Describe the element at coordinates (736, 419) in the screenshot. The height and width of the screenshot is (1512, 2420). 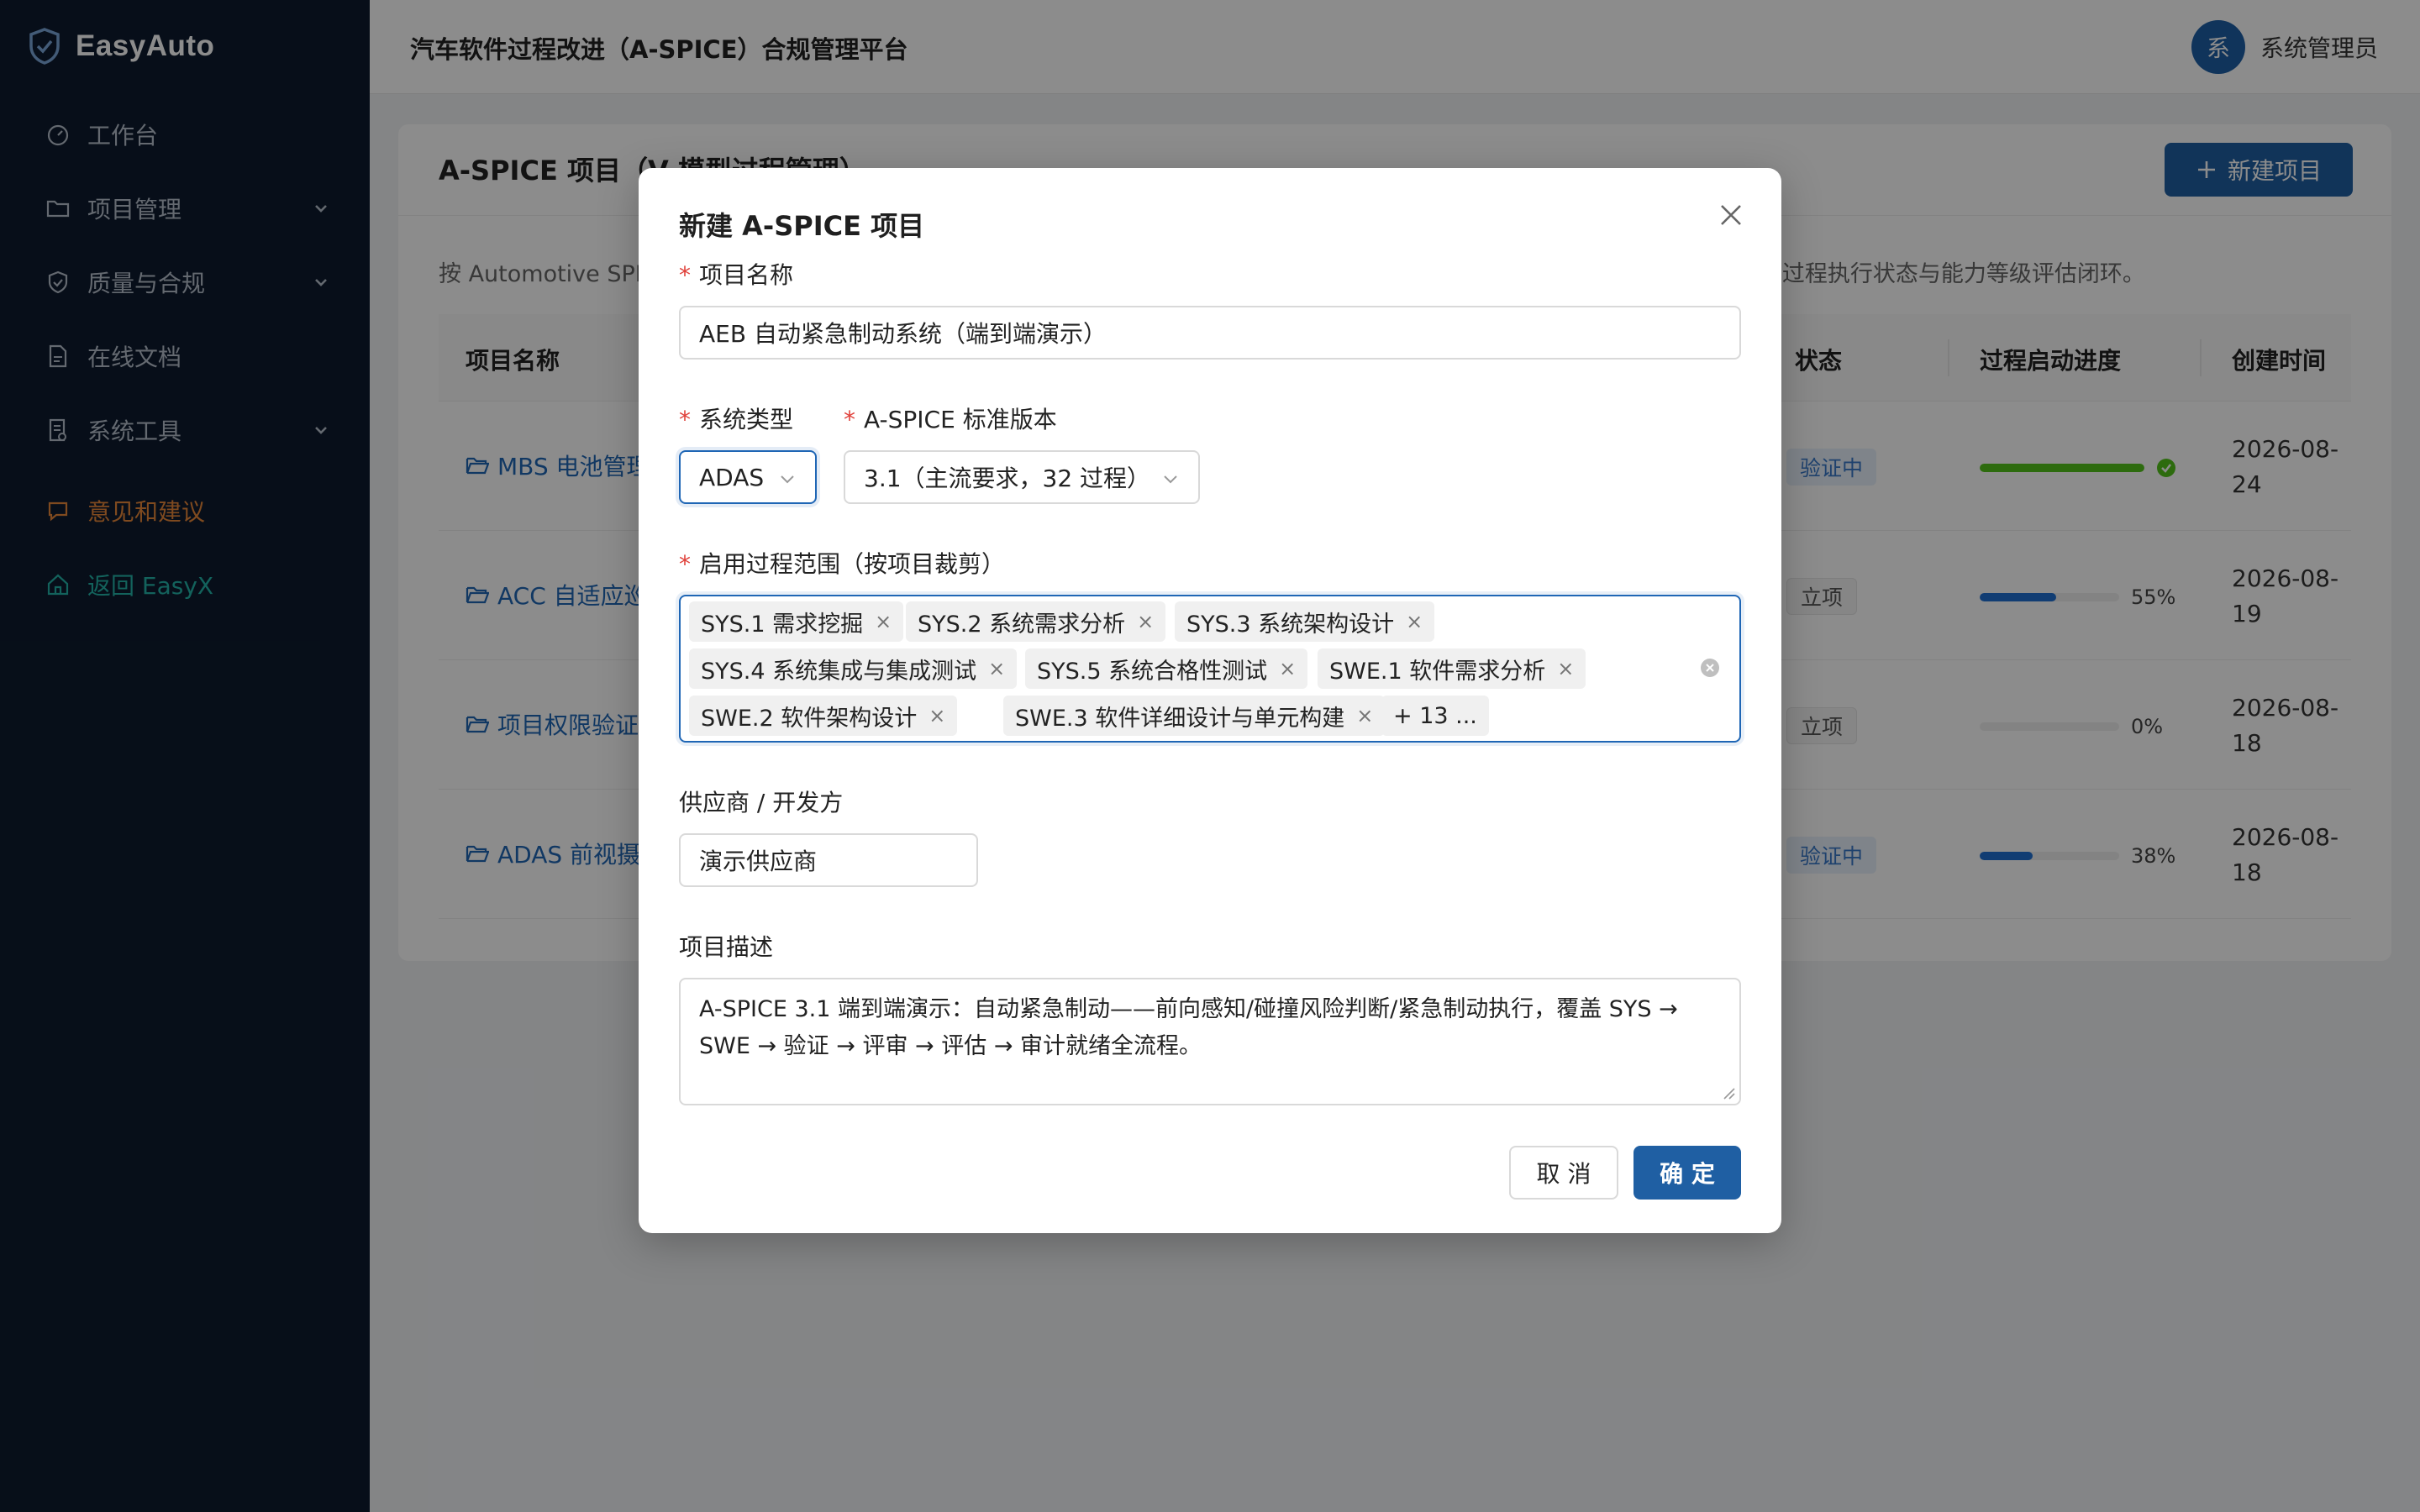
I see `system-type-label: * 系统类型` at that location.